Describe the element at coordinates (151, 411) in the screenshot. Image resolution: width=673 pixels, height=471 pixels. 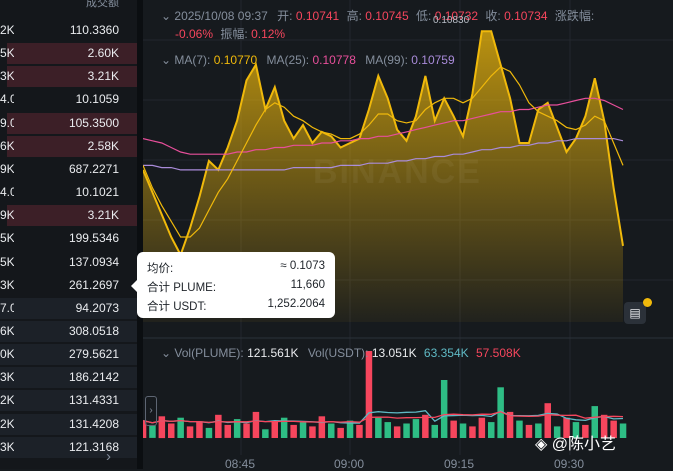
I see `chart-scroll-handle: ›` at that location.